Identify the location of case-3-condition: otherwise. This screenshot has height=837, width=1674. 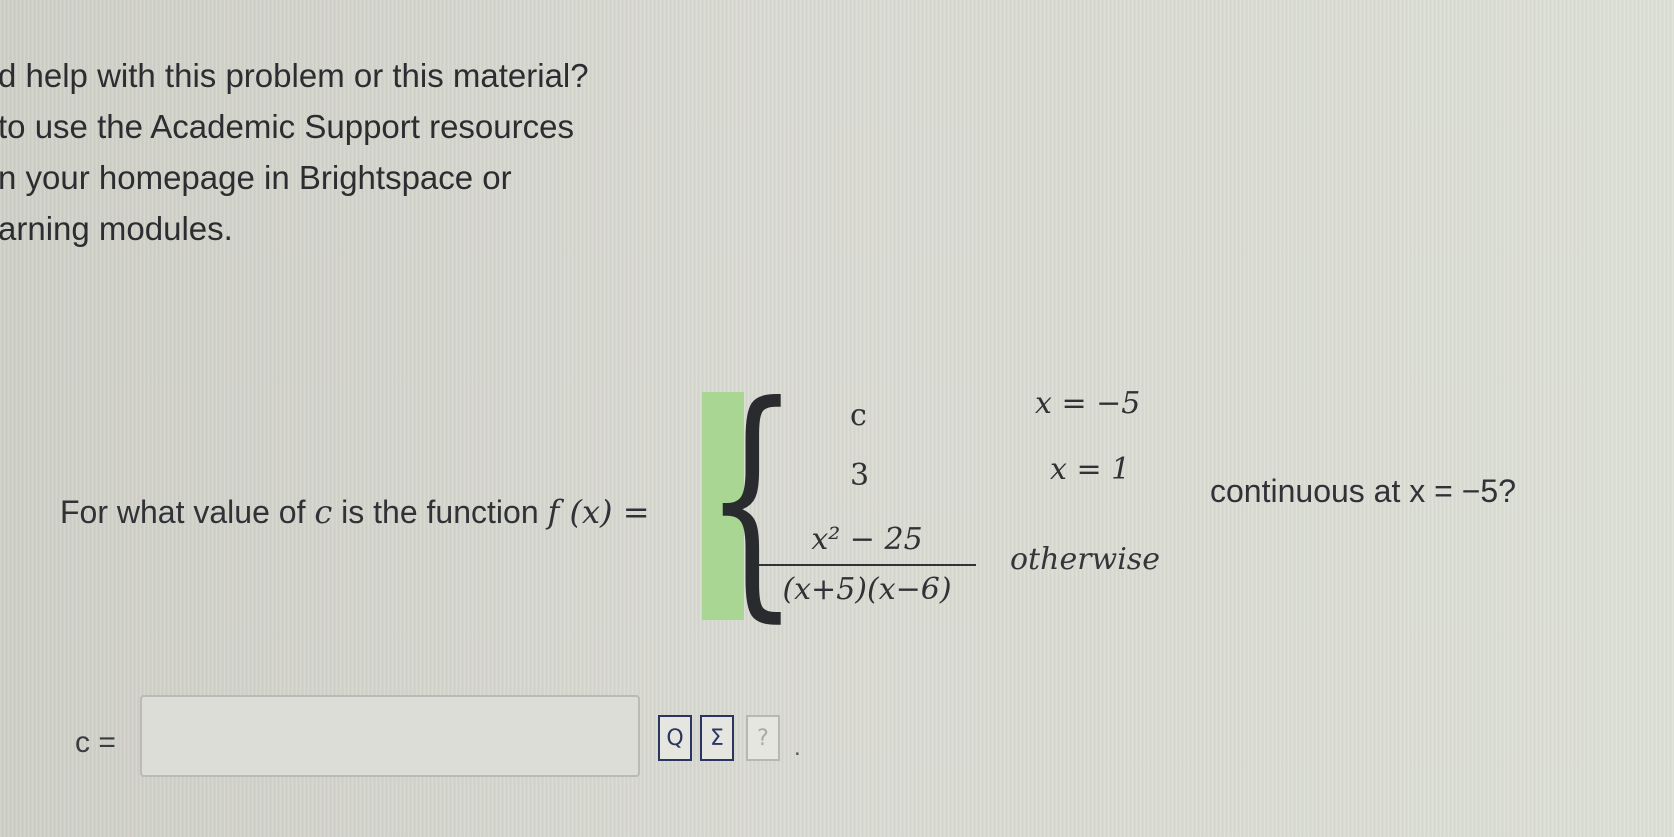
(1085, 559).